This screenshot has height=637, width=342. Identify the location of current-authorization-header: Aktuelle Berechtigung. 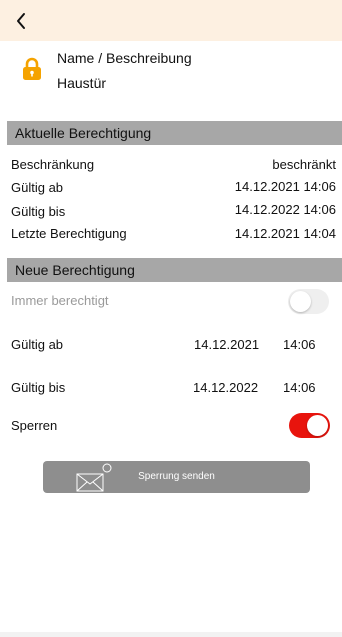
(174, 133).